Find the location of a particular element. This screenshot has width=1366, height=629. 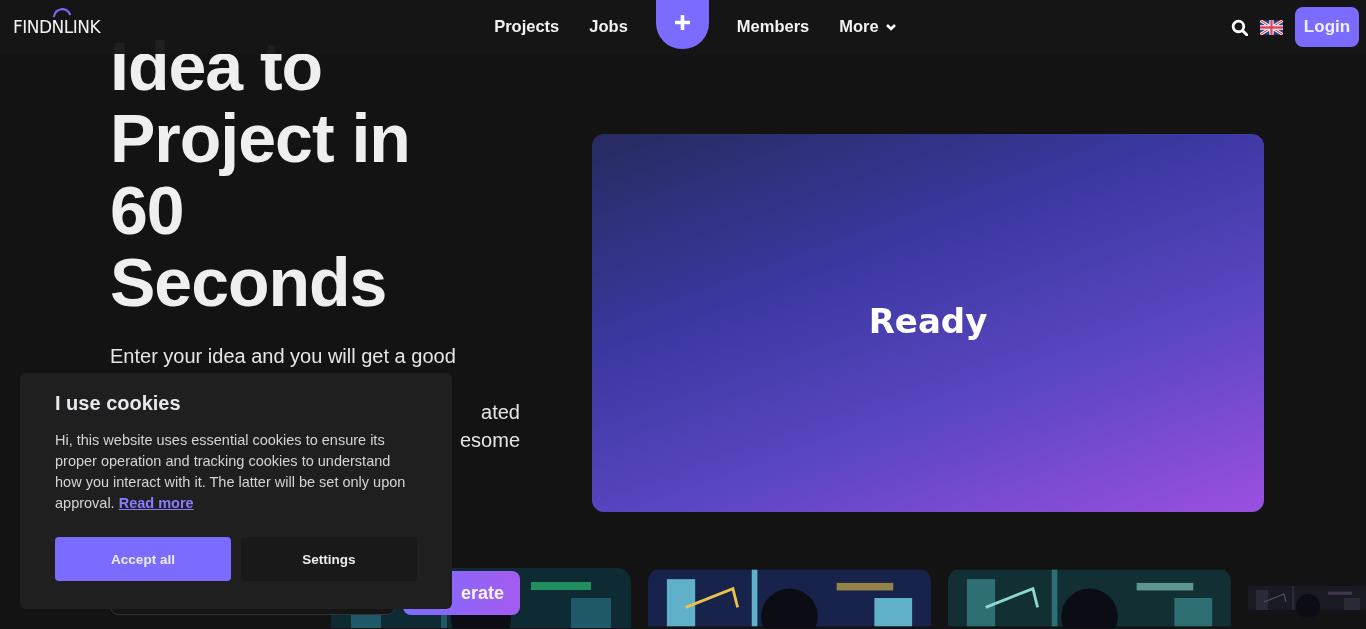

nav-link: Members is located at coordinates (773, 26).